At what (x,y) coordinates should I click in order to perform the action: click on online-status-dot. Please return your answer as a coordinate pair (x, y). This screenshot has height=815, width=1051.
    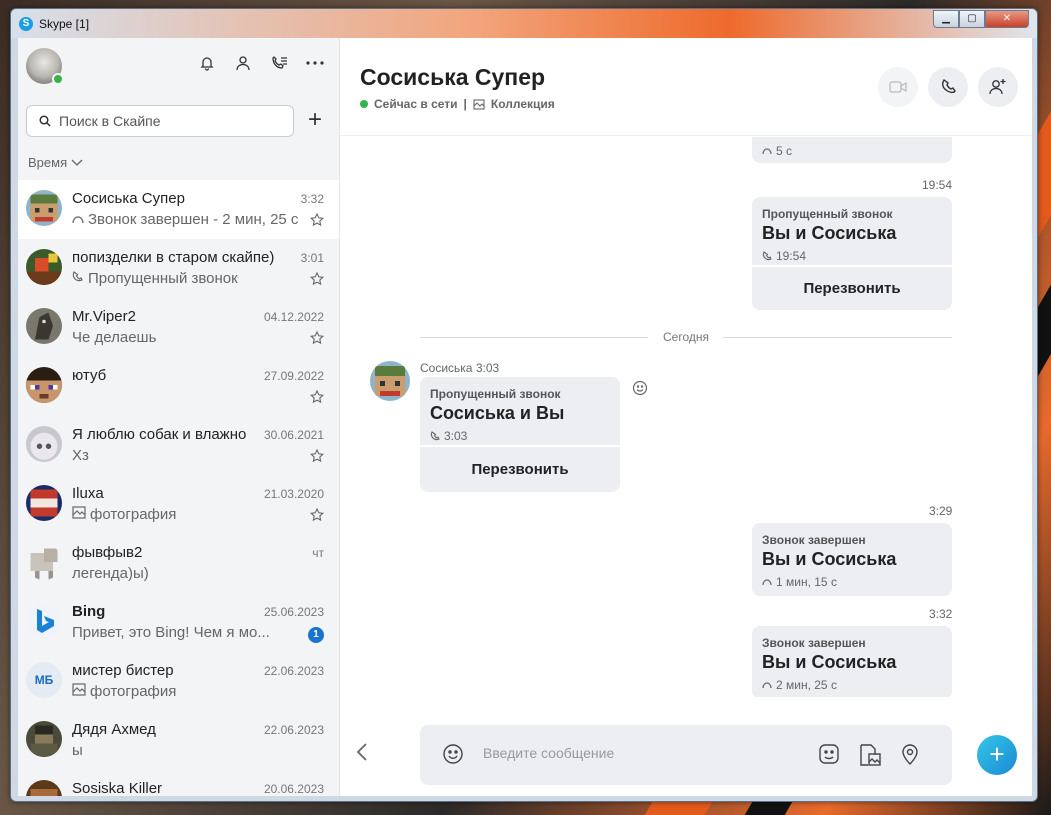
    Looking at the image, I should click on (364, 104).